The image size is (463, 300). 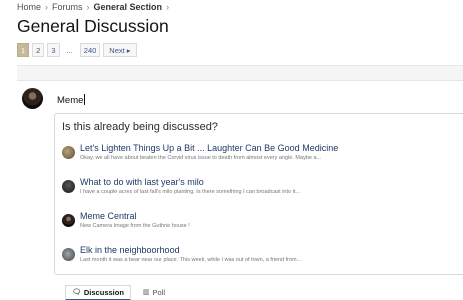 What do you see at coordinates (159, 292) in the screenshot?
I see `tab-poll-label: Poll` at bounding box center [159, 292].